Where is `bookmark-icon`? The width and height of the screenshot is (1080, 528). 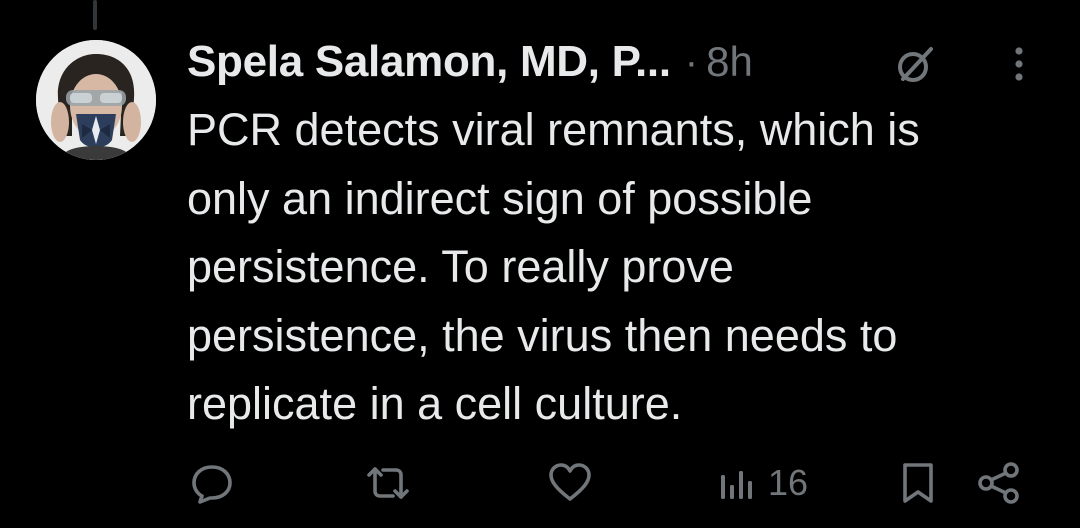 bookmark-icon is located at coordinates (918, 483).